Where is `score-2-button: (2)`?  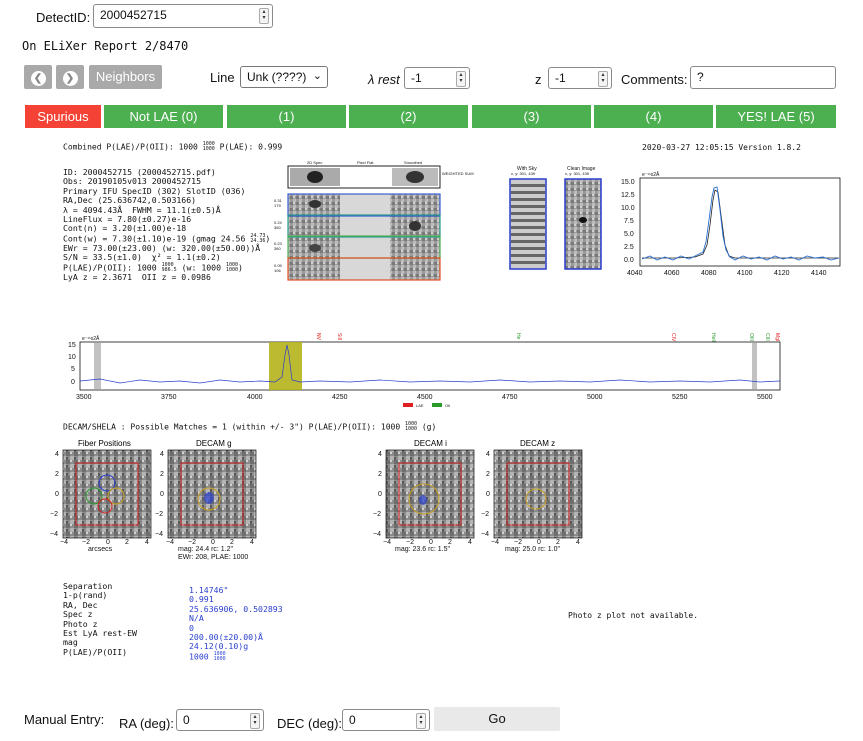
score-2-button: (2) is located at coordinates (408, 116).